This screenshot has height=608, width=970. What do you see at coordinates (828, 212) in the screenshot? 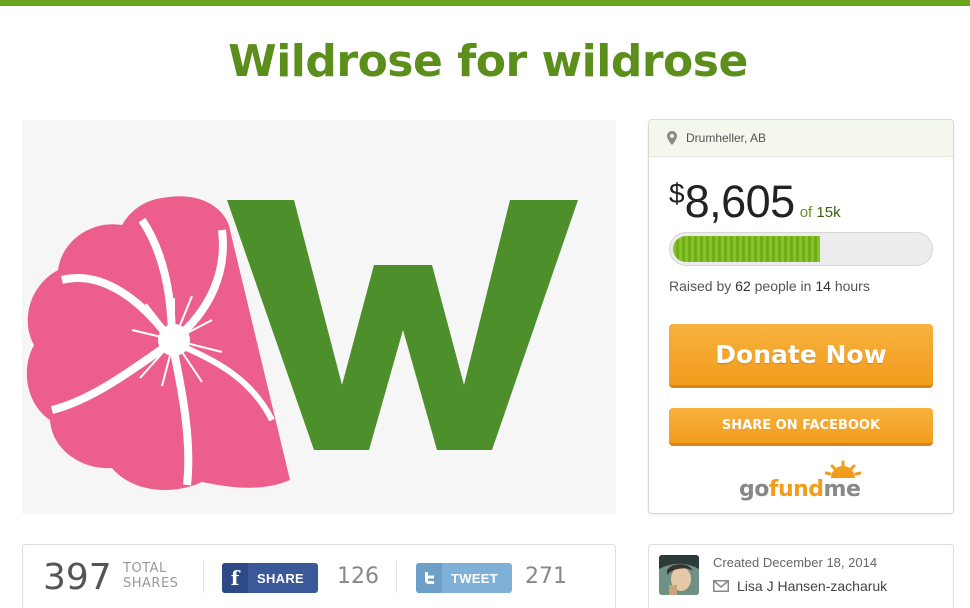
I see `goal-value: 15k` at bounding box center [828, 212].